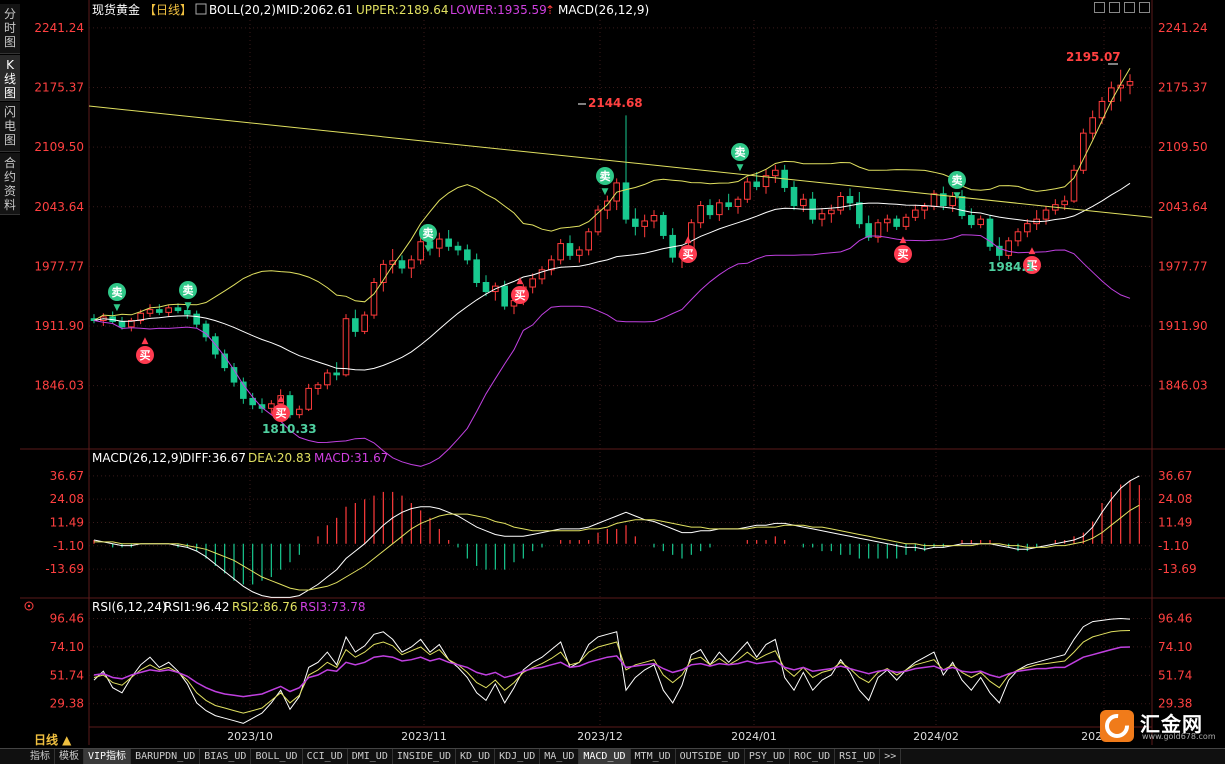 The height and width of the screenshot is (764, 1225). Describe the element at coordinates (351, 458) in the screenshot. I see `macd-value: MACD:31.67` at that location.